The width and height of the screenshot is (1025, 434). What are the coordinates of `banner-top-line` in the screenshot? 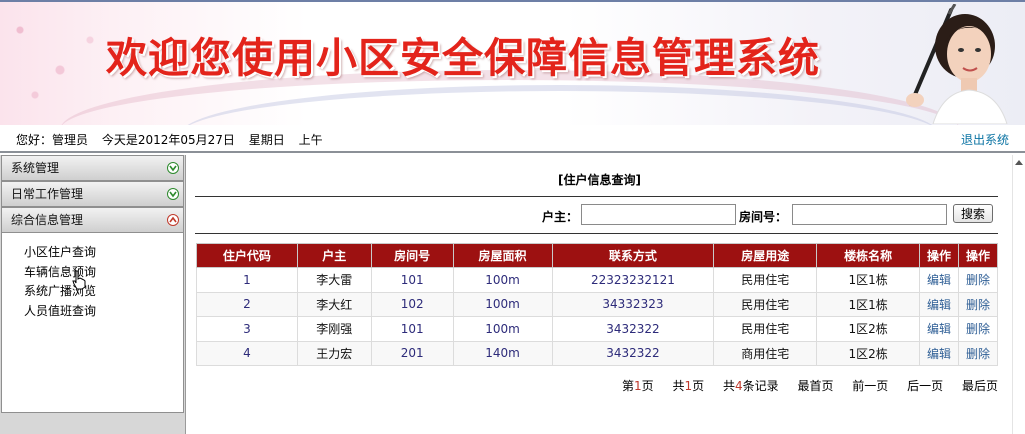 It's located at (512, 1).